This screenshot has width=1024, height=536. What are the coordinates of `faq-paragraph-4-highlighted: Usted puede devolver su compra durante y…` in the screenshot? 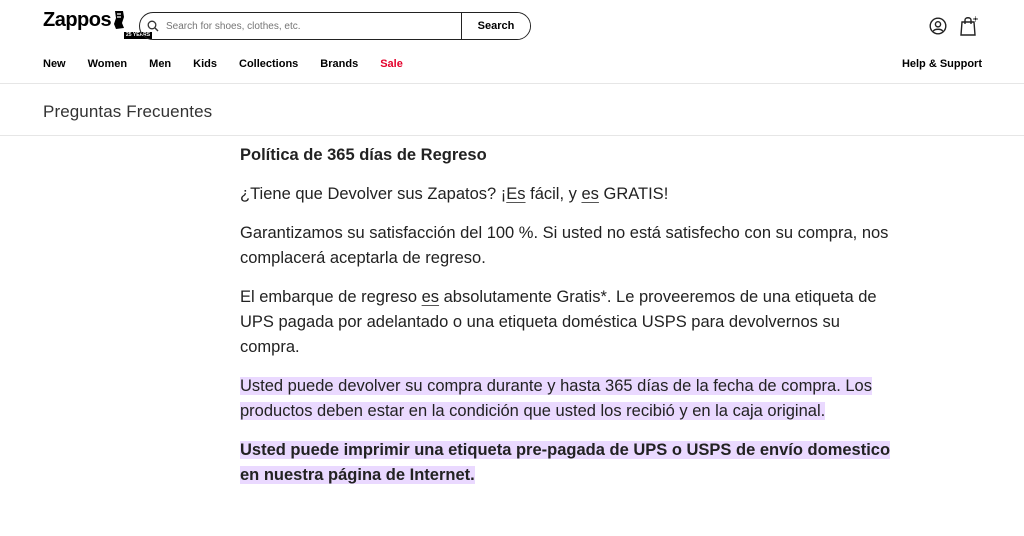 It's located at (570, 399).